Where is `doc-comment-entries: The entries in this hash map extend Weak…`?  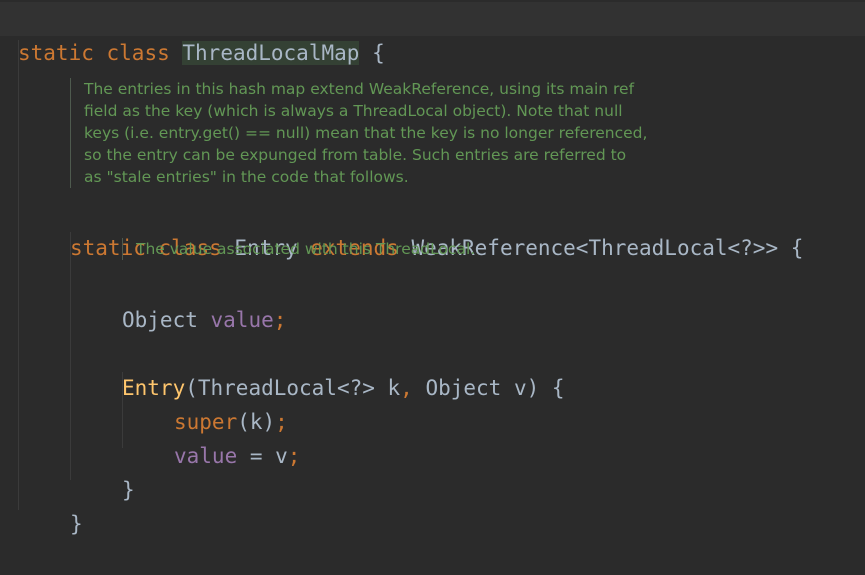 doc-comment-entries: The entries in this hash map extend Weak… is located at coordinates (358, 133).